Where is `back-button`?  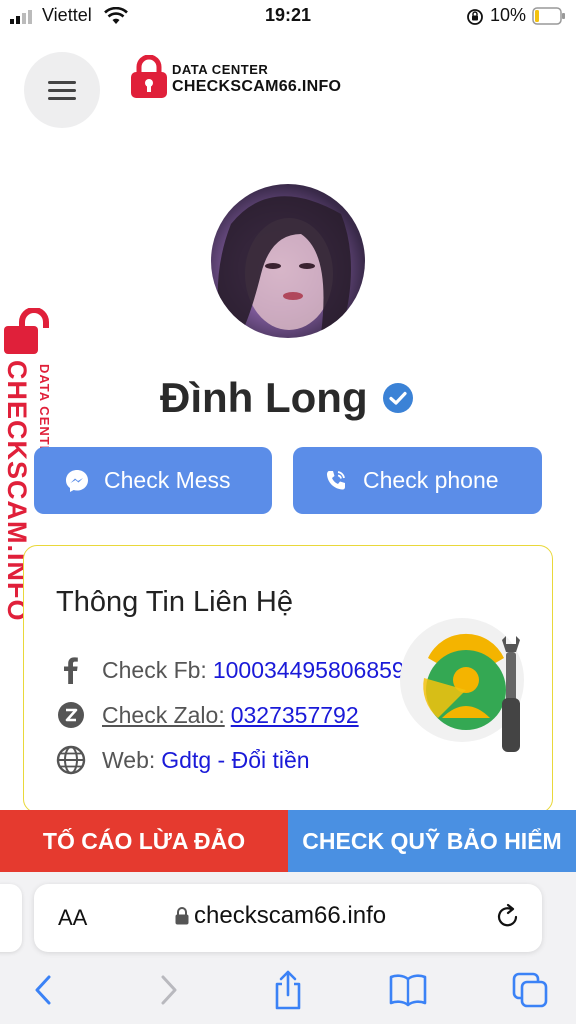
back-button is located at coordinates (44, 990).